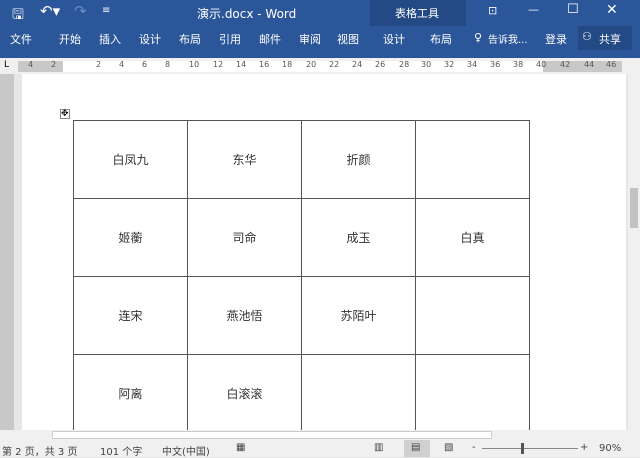 Image resolution: width=640 pixels, height=458 pixels. What do you see at coordinates (7, 252) in the screenshot?
I see `vertical-ruler` at bounding box center [7, 252].